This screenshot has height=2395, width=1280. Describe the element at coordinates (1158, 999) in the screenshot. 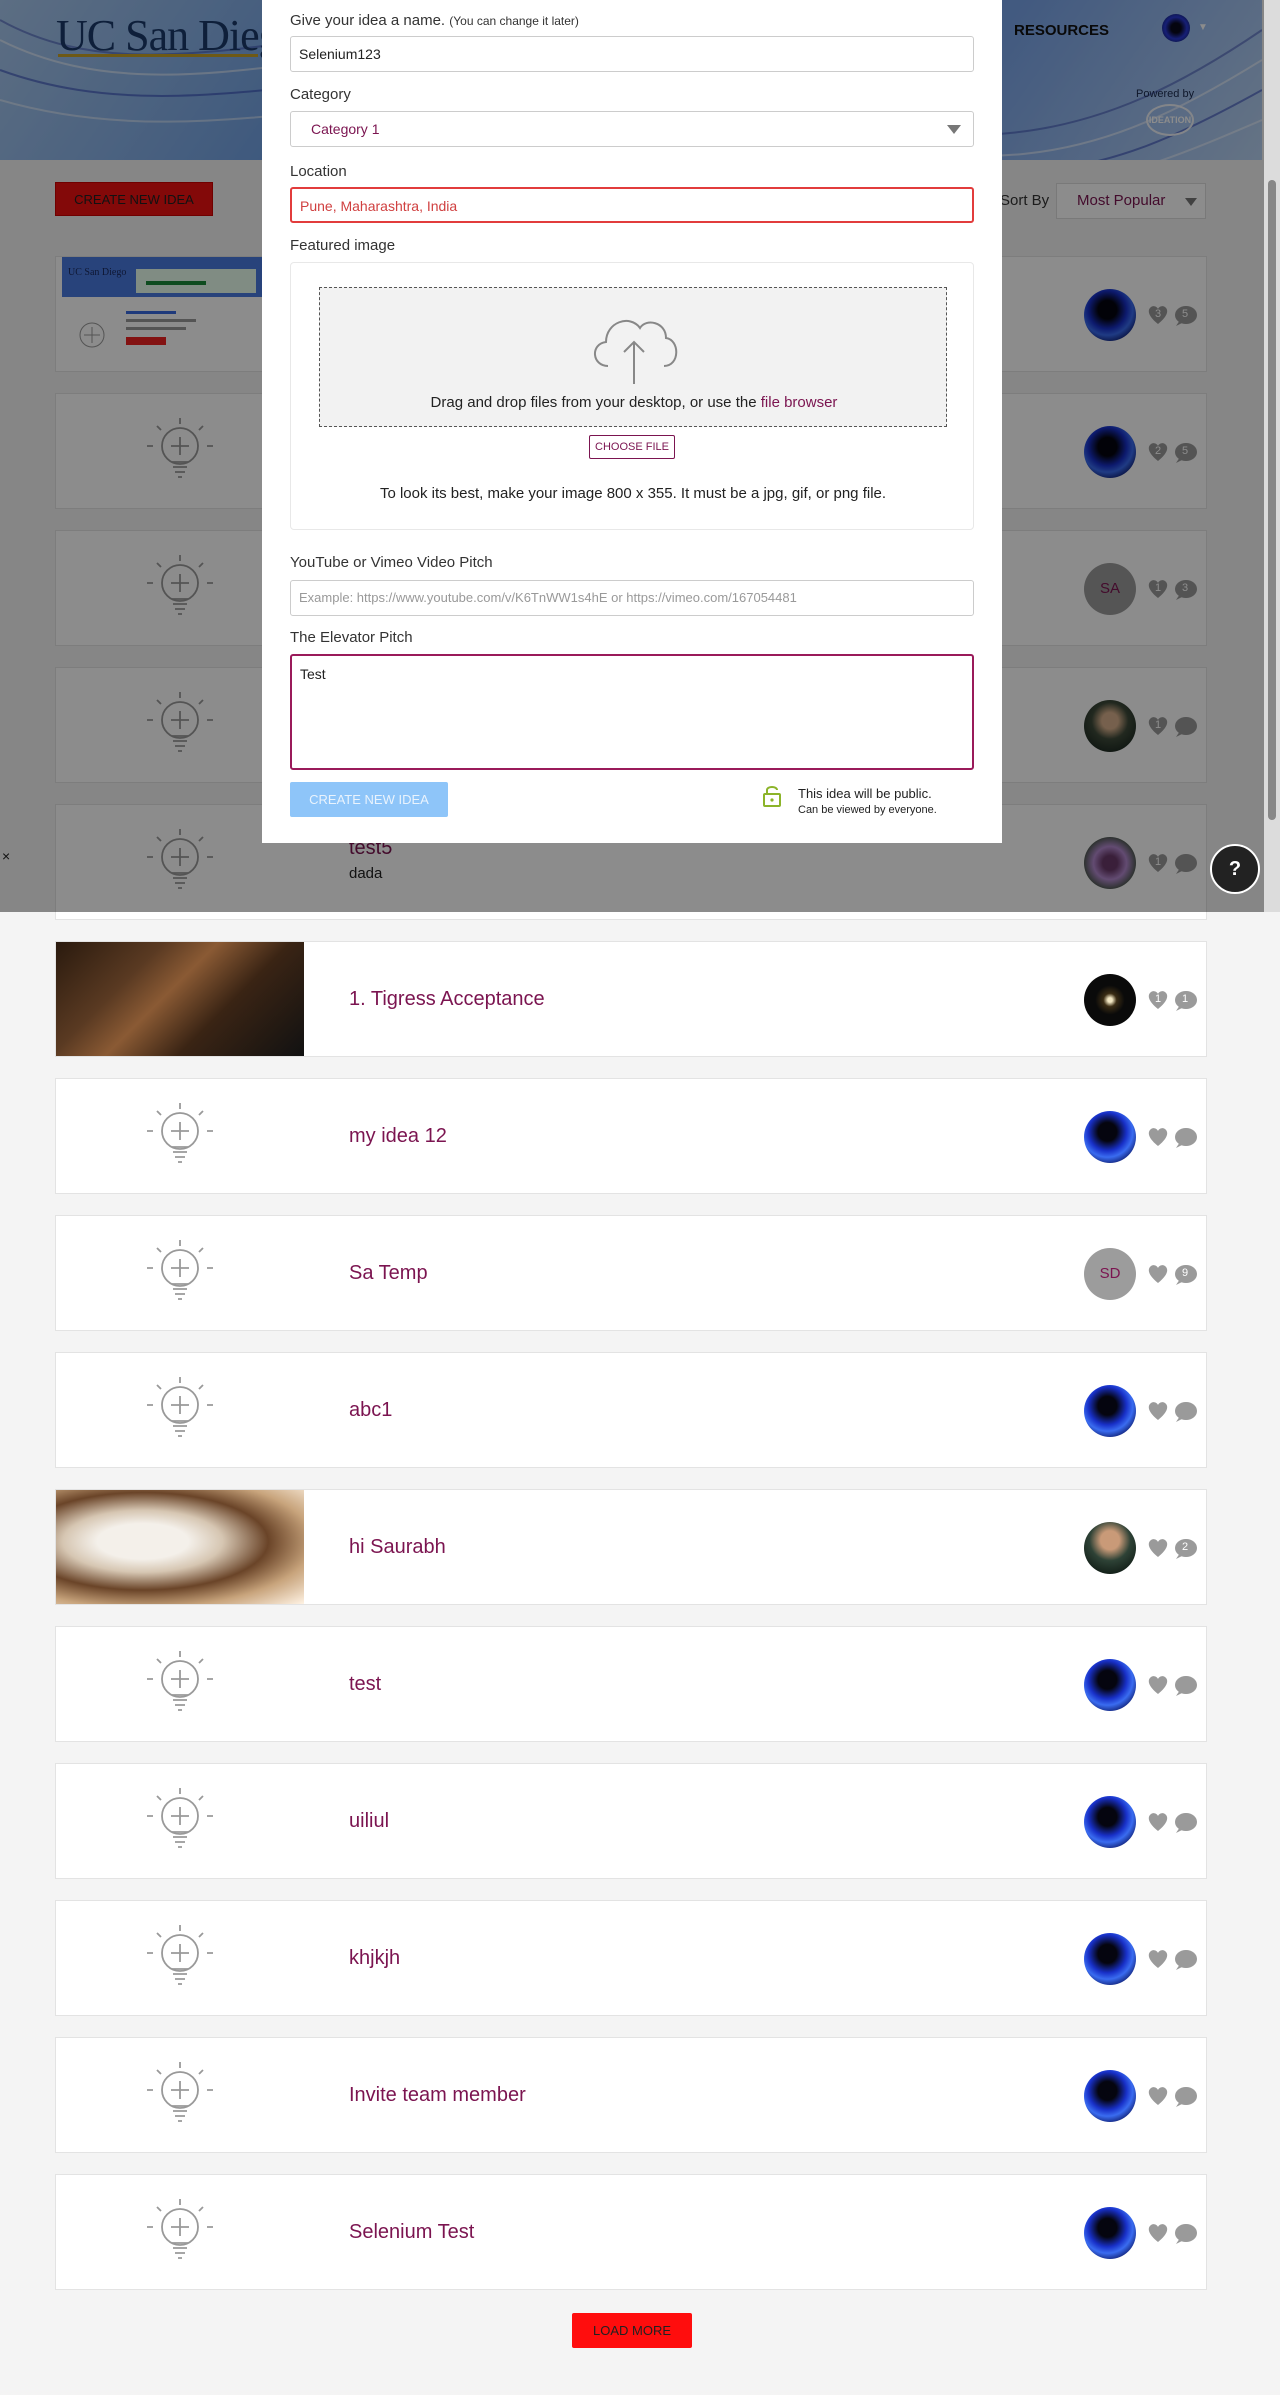

I see `like-count: 1` at that location.